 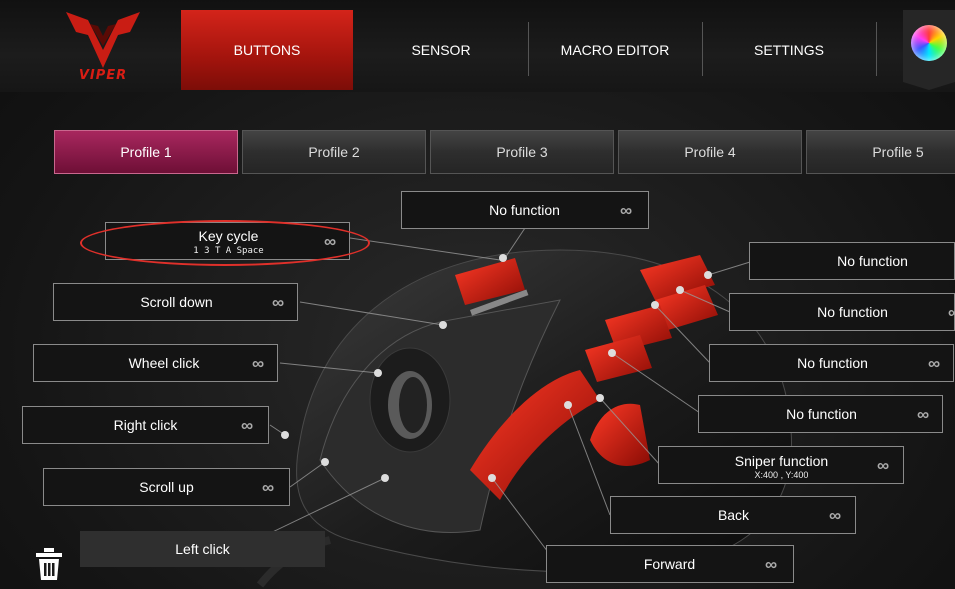 I want to click on button-back: Back ∞, so click(x=733, y=515).